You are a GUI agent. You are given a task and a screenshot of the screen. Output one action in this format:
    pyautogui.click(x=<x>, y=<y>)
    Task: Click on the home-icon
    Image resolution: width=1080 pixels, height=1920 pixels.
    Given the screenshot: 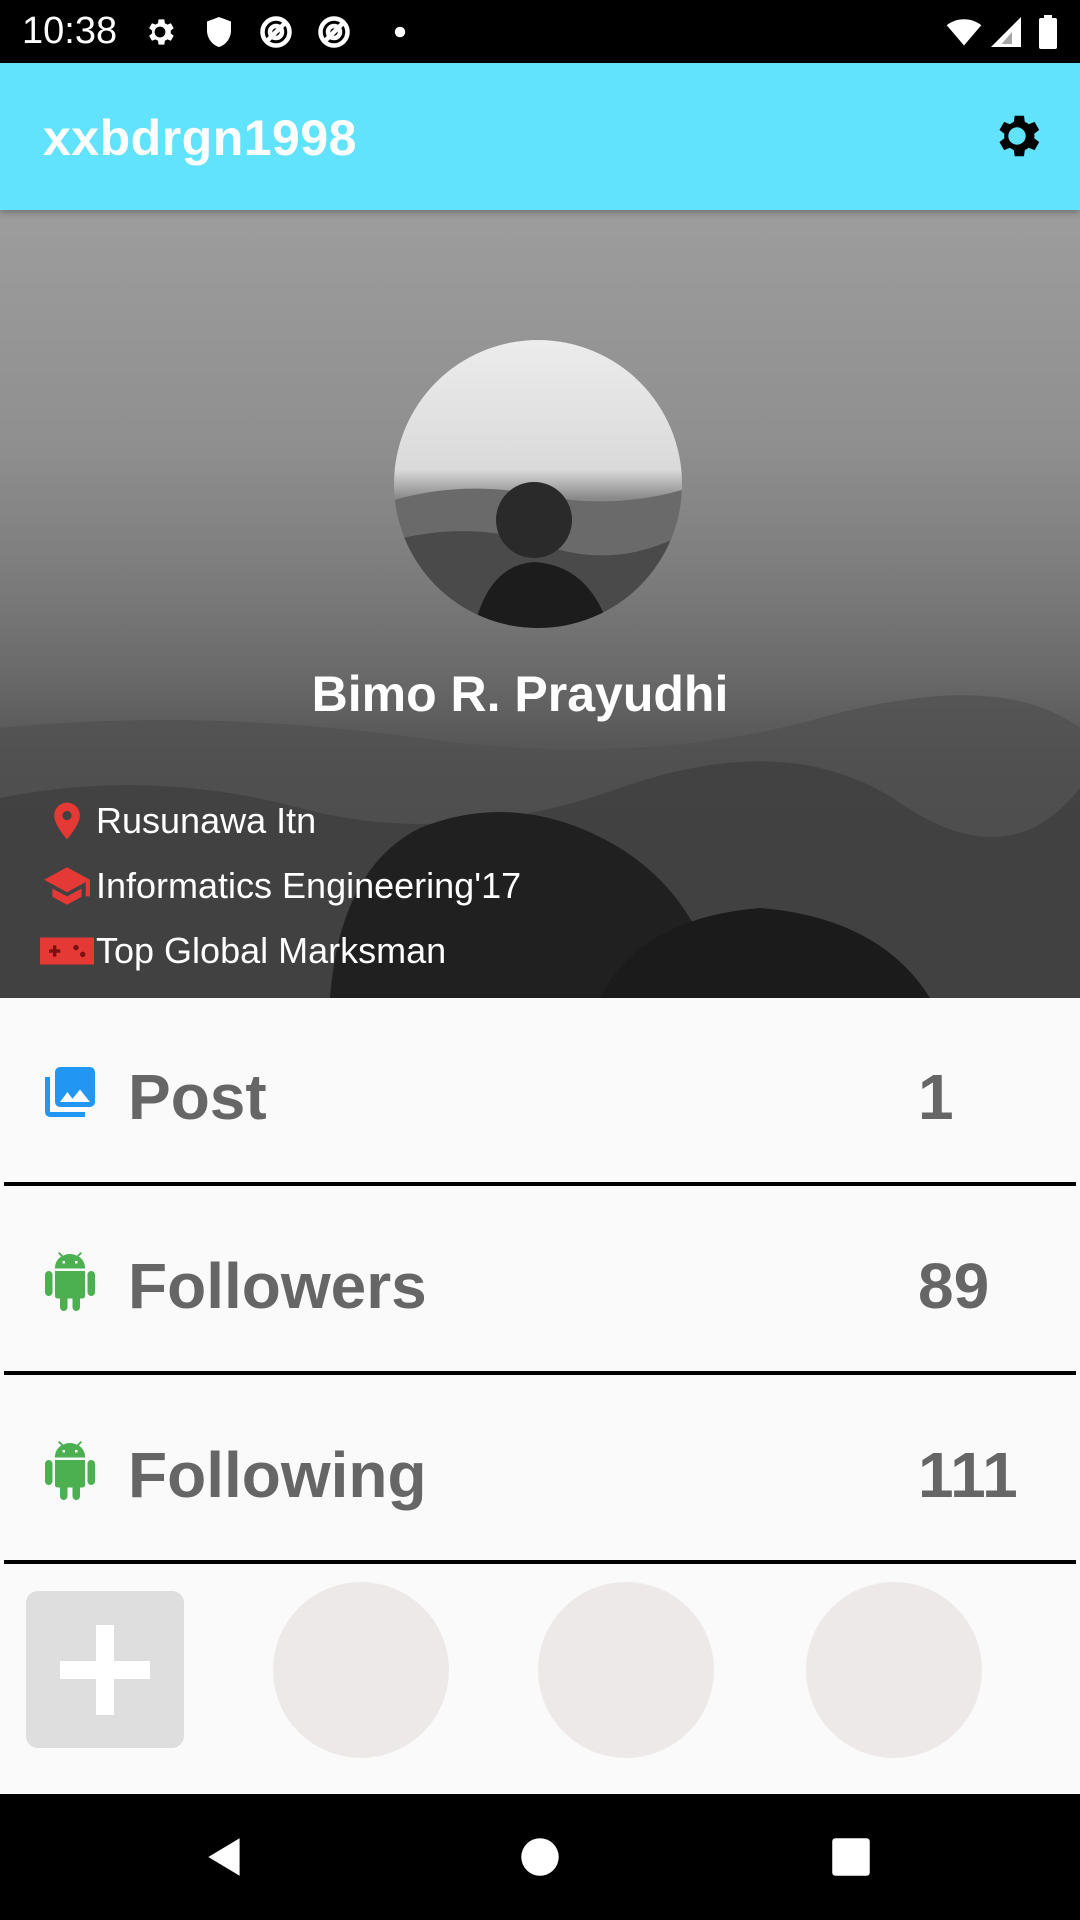 What is the action you would take?
    pyautogui.click(x=540, y=1857)
    